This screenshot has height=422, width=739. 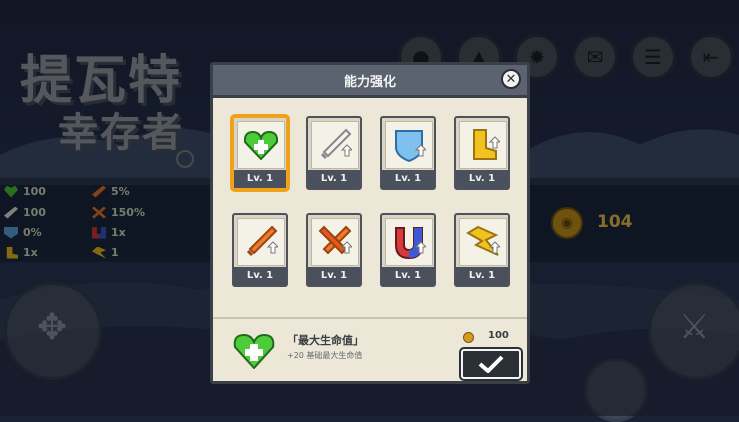 I want to click on boot-up-icon, so click(x=486, y=144).